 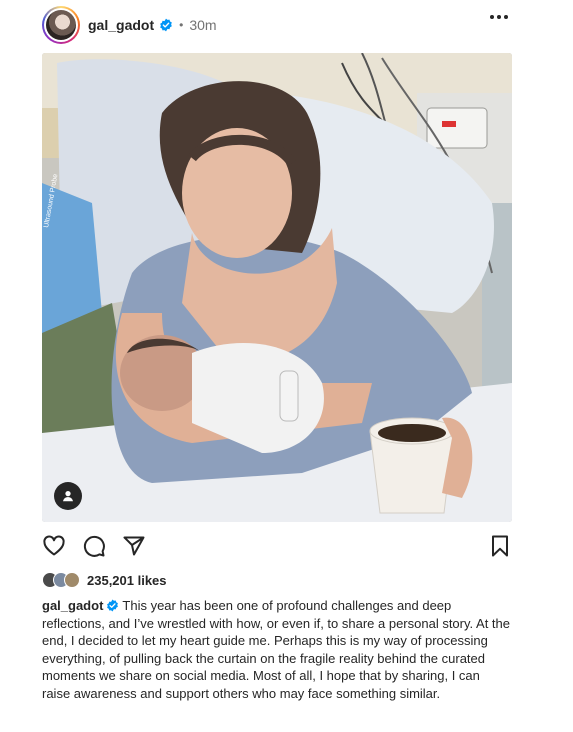 What do you see at coordinates (72, 605) in the screenshot?
I see `caption-username: gal_gadot` at bounding box center [72, 605].